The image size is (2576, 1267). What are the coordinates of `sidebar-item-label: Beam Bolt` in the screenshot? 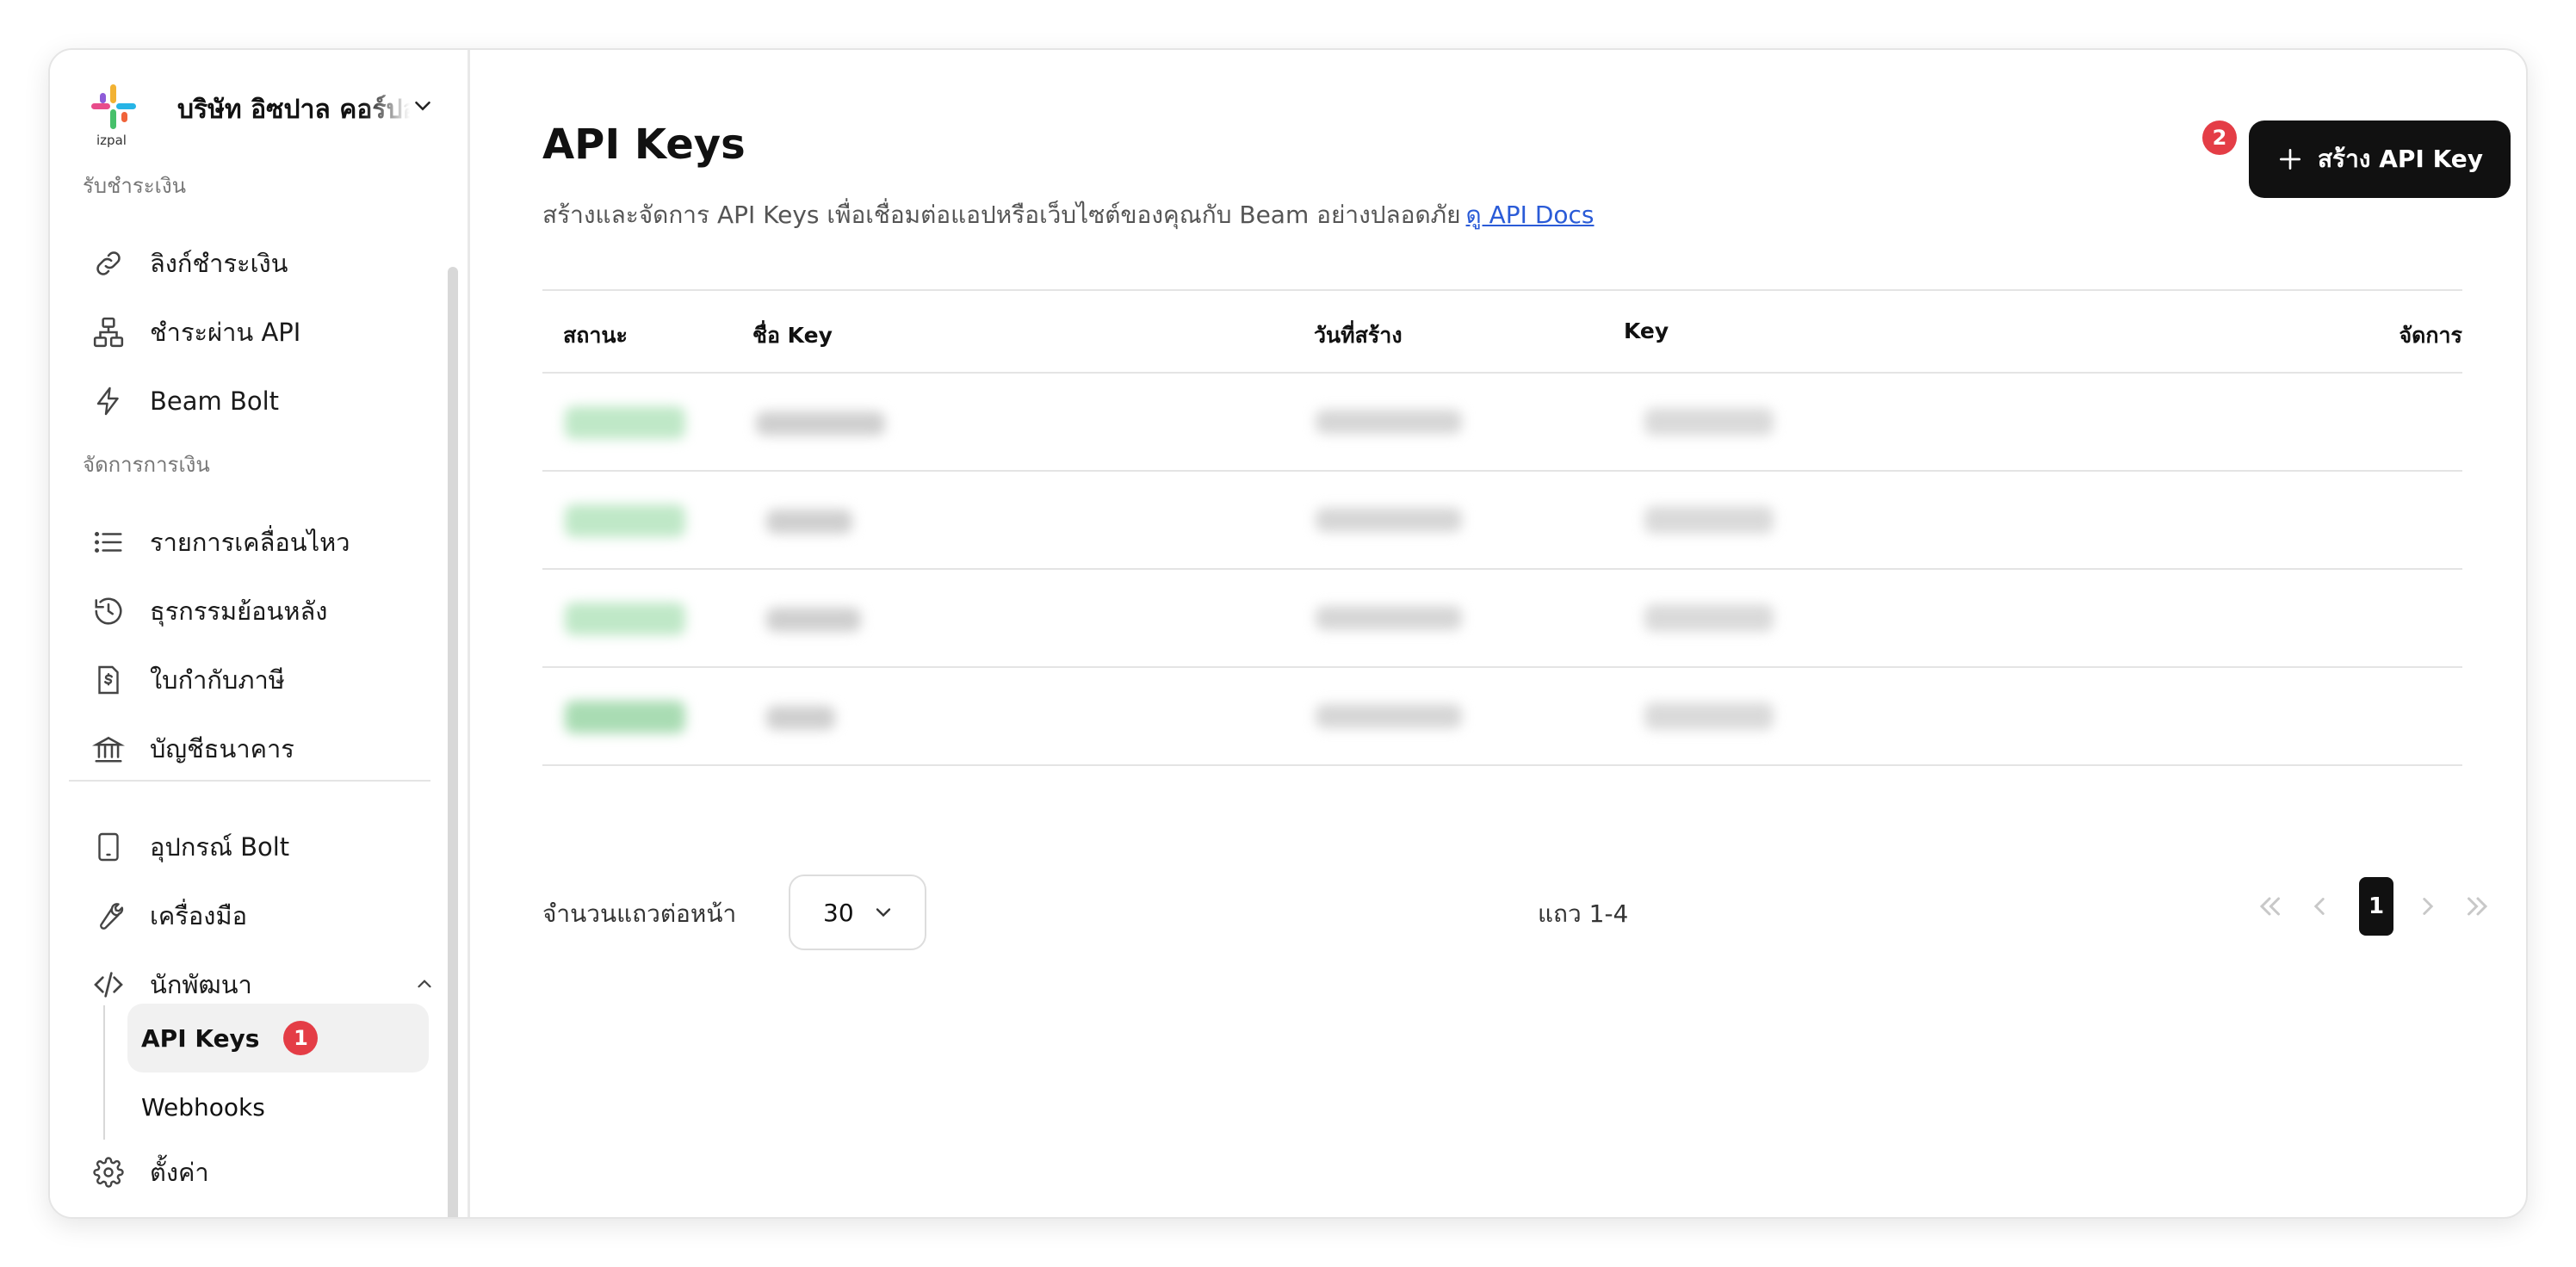 It's located at (215, 401).